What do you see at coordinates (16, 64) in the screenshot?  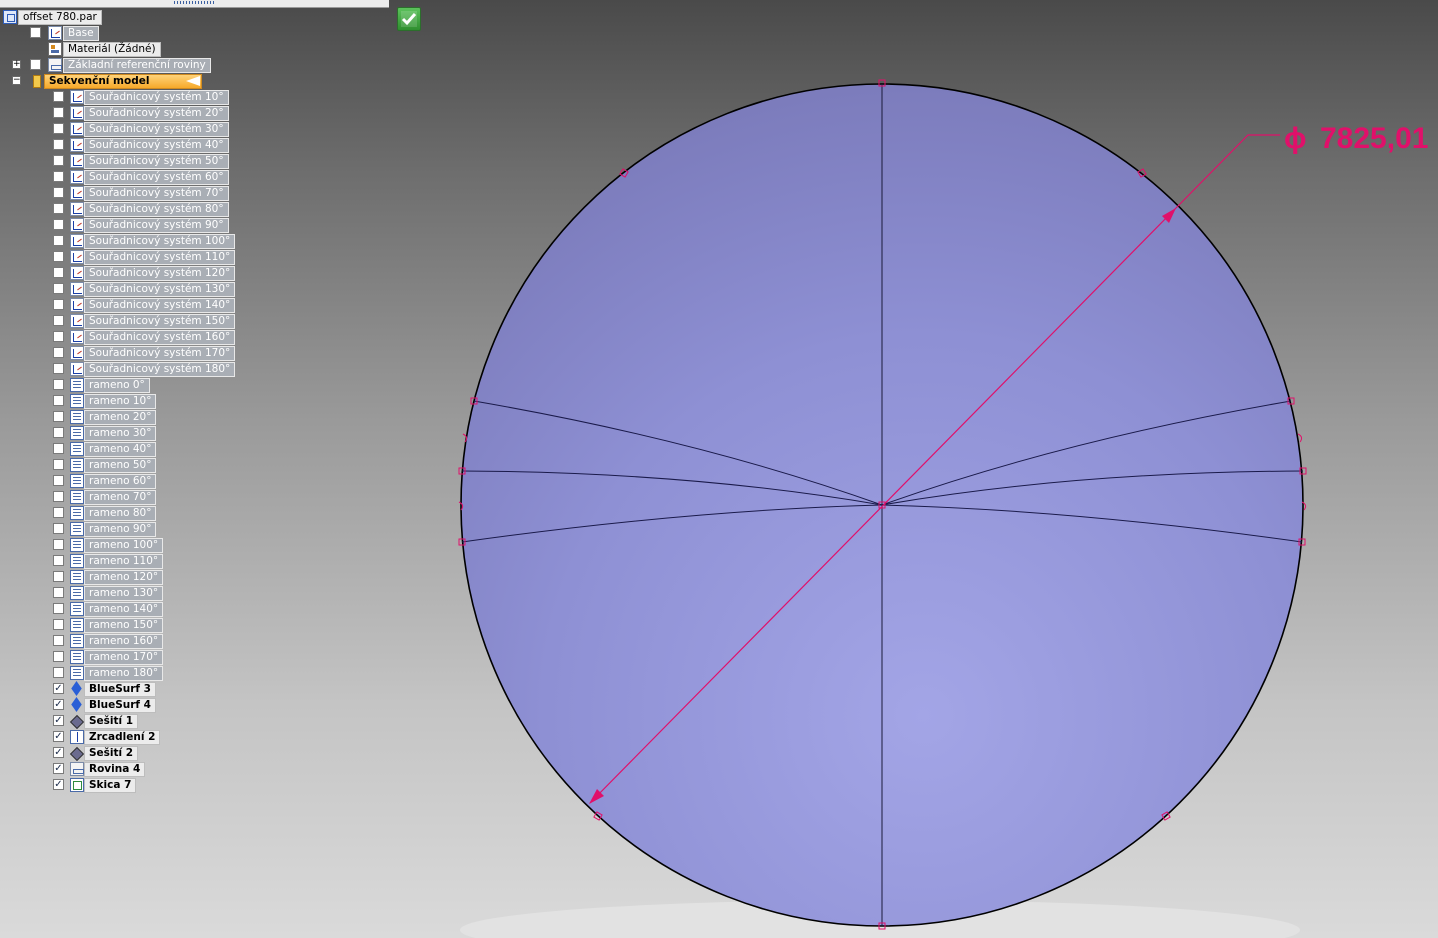 I see `expand-toggle: +` at bounding box center [16, 64].